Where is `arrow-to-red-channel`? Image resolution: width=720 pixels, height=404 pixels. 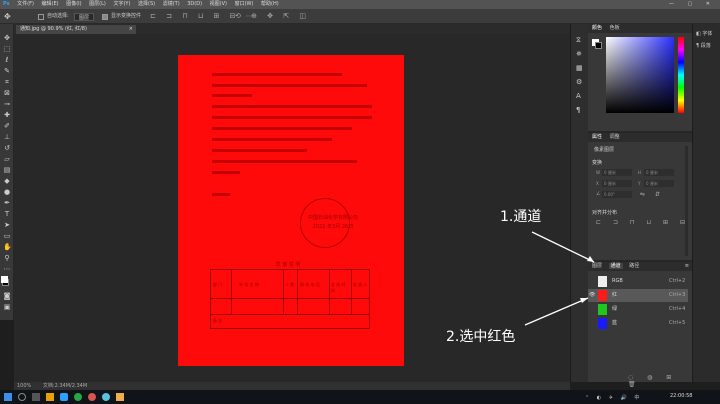 arrow-to-red-channel is located at coordinates (556, 311).